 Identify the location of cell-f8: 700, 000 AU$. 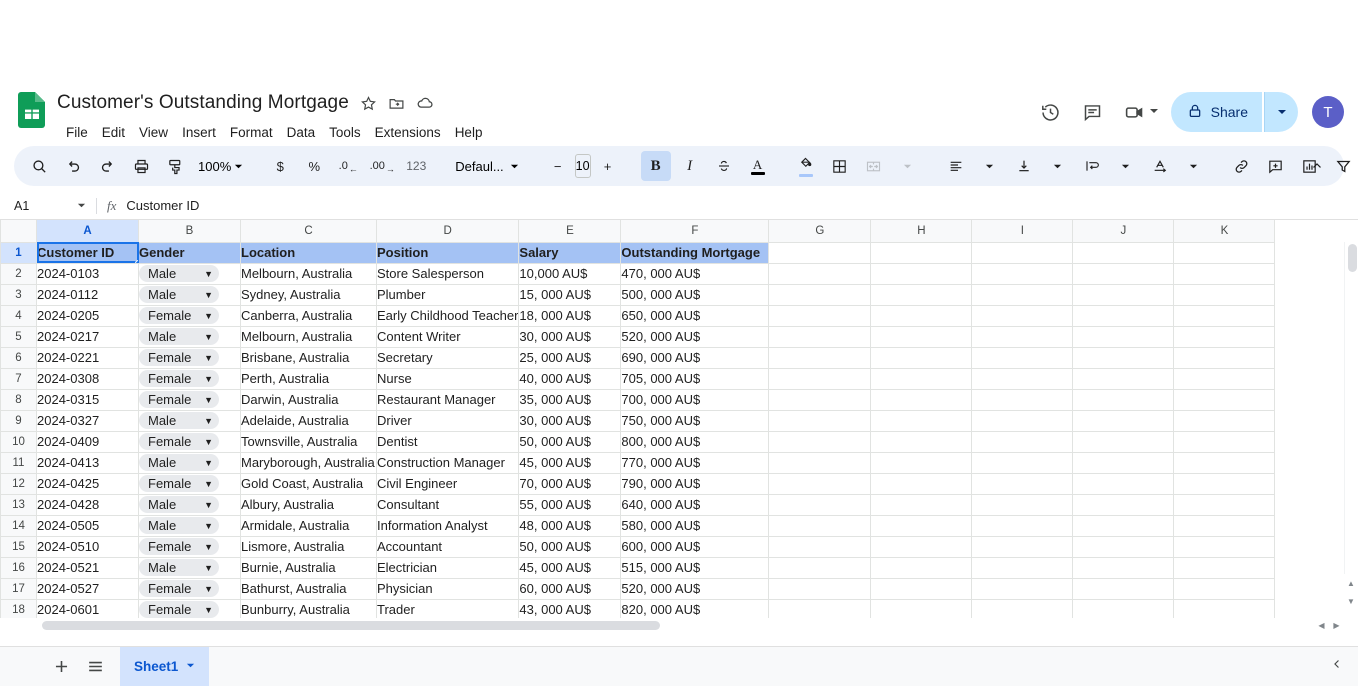
(695, 399).